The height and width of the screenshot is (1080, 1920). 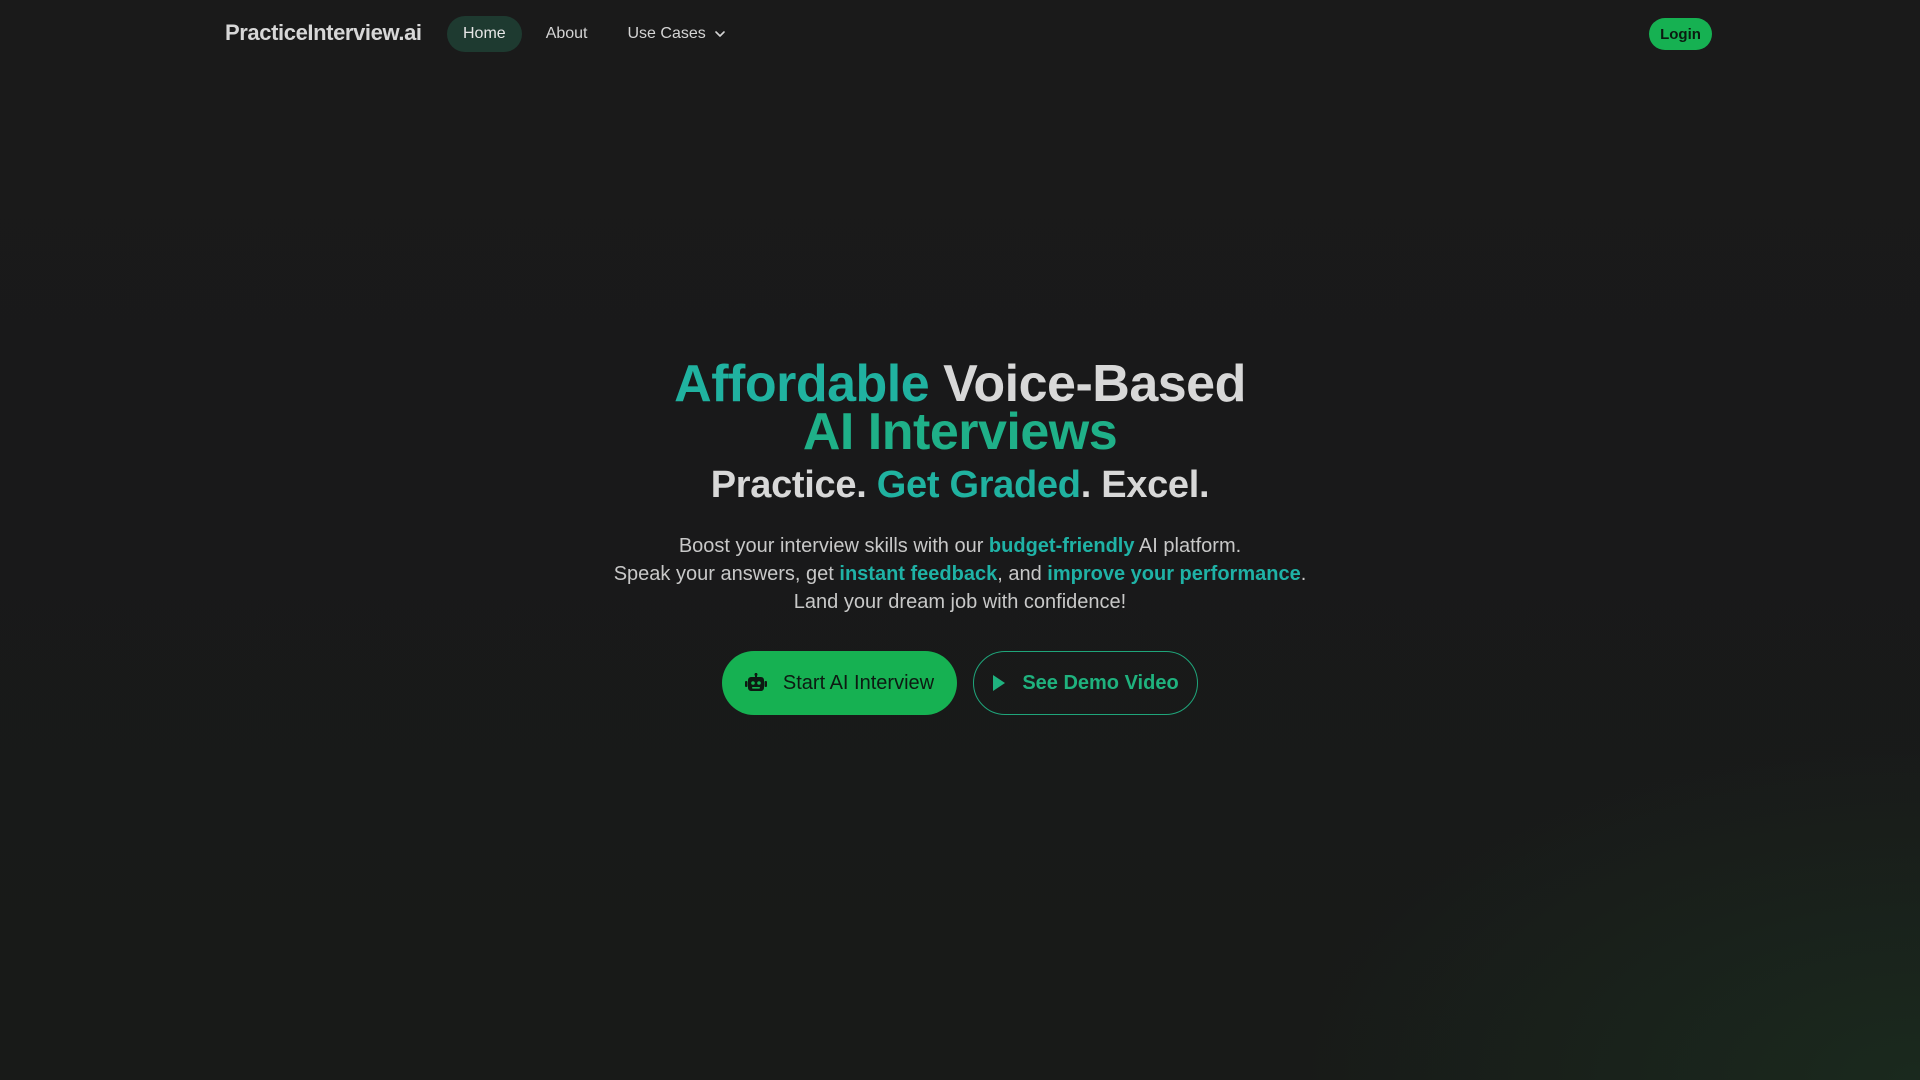 What do you see at coordinates (1303, 574) in the screenshot?
I see `desc-text: .` at bounding box center [1303, 574].